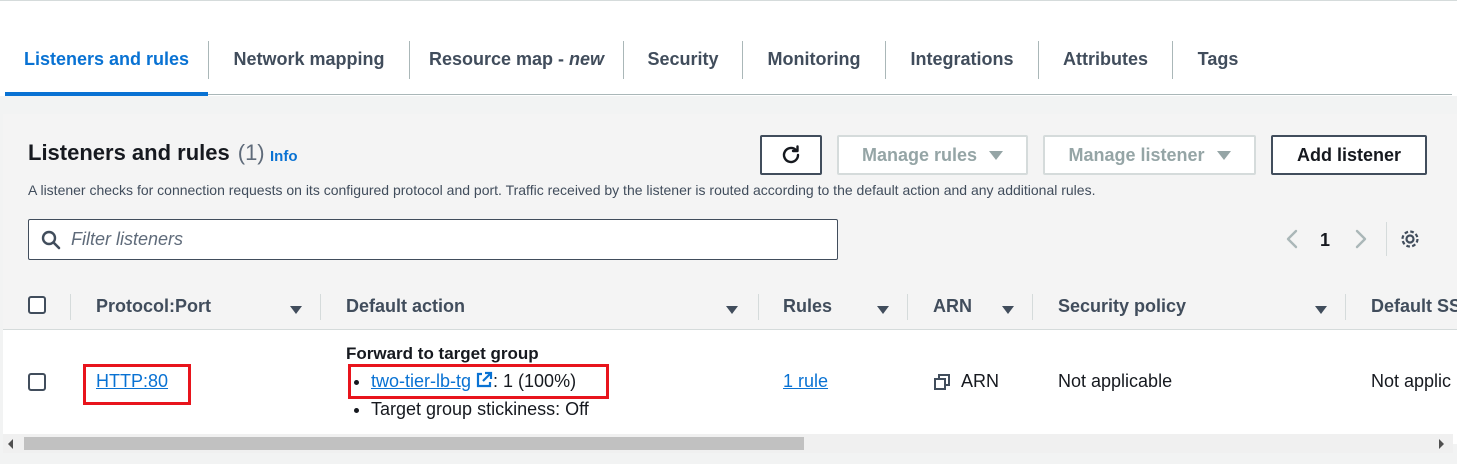 Image resolution: width=1457 pixels, height=464 pixels. What do you see at coordinates (535, 381) in the screenshot?
I see `target-weight: : 1 (100%)` at bounding box center [535, 381].